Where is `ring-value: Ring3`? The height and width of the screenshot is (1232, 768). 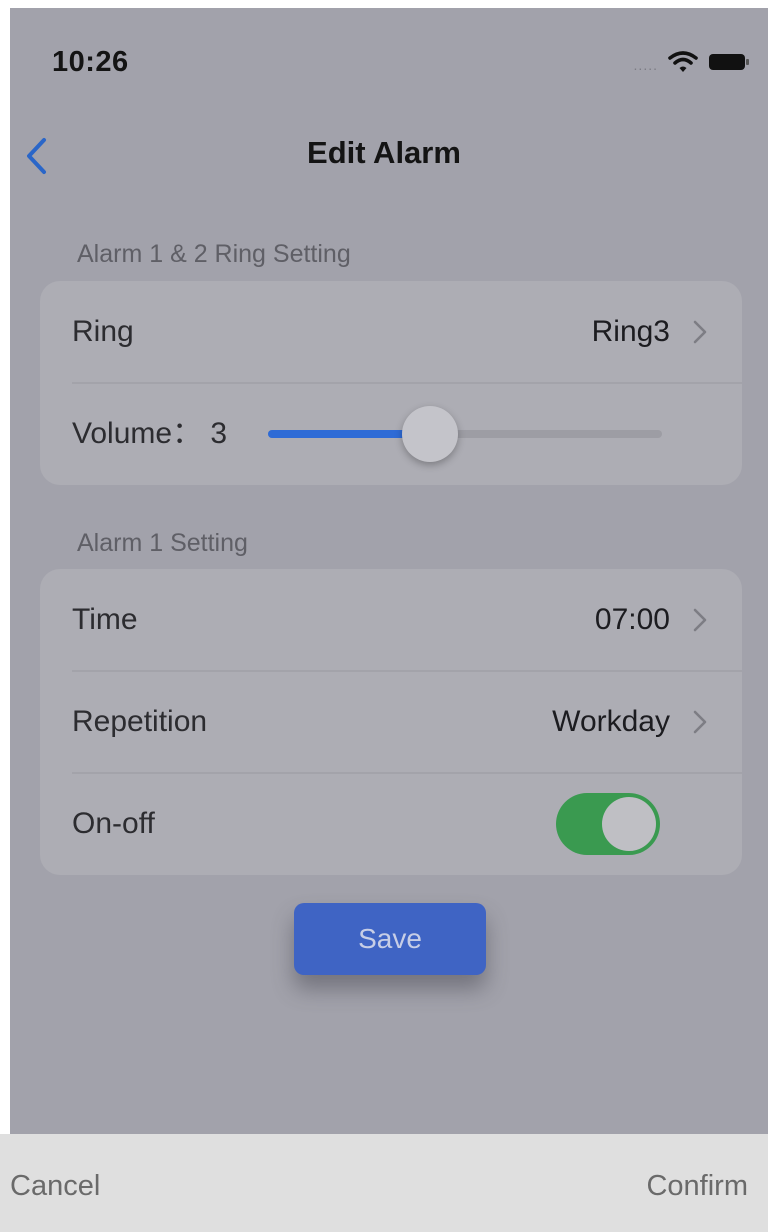
ring-value: Ring3 is located at coordinates (630, 331).